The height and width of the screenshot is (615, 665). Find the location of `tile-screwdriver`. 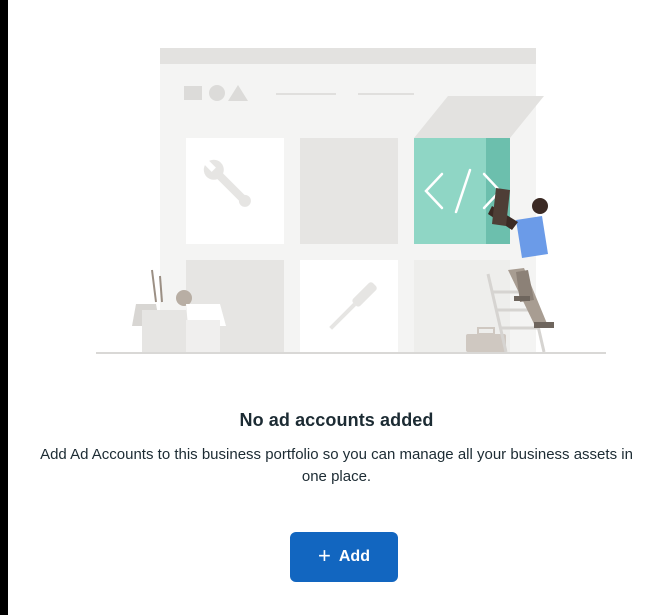

tile-screwdriver is located at coordinates (349, 306).